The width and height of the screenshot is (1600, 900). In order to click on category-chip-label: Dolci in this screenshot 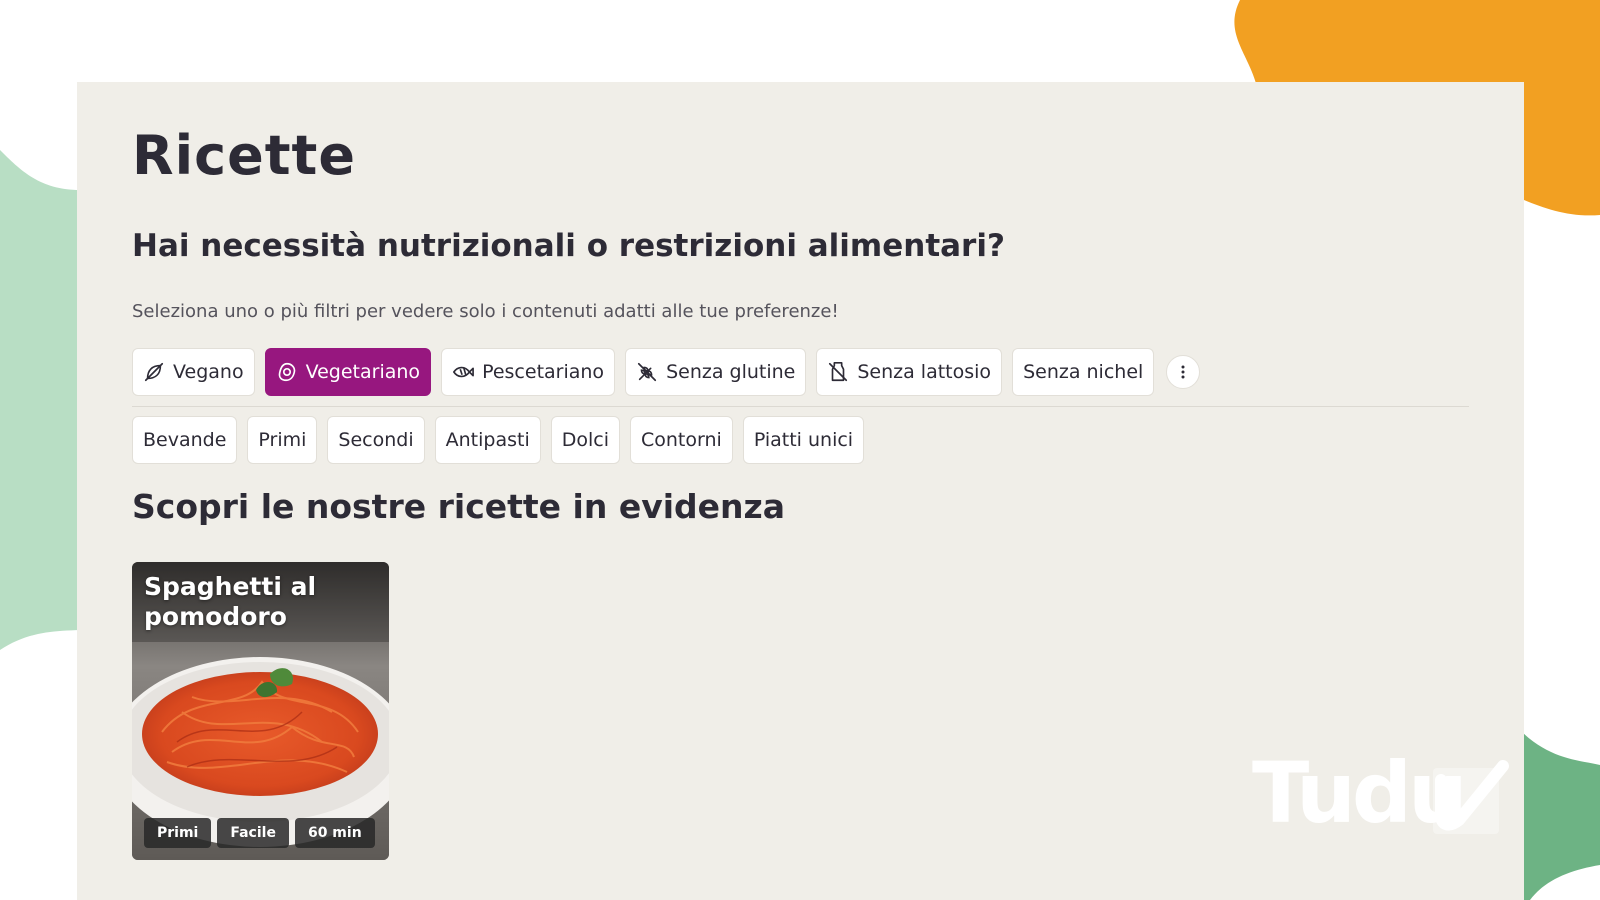, I will do `click(585, 440)`.